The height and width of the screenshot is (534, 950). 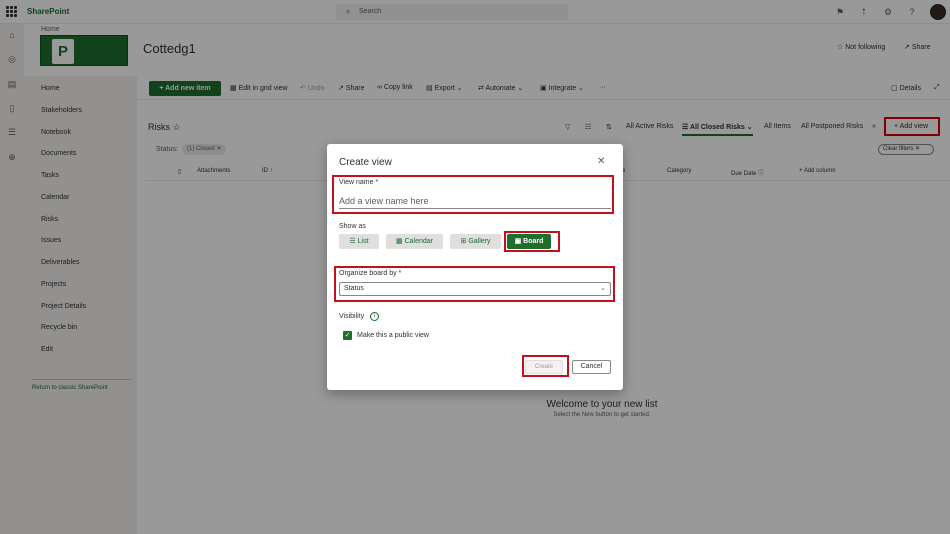 What do you see at coordinates (374, 316) in the screenshot?
I see `info-icon: i` at bounding box center [374, 316].